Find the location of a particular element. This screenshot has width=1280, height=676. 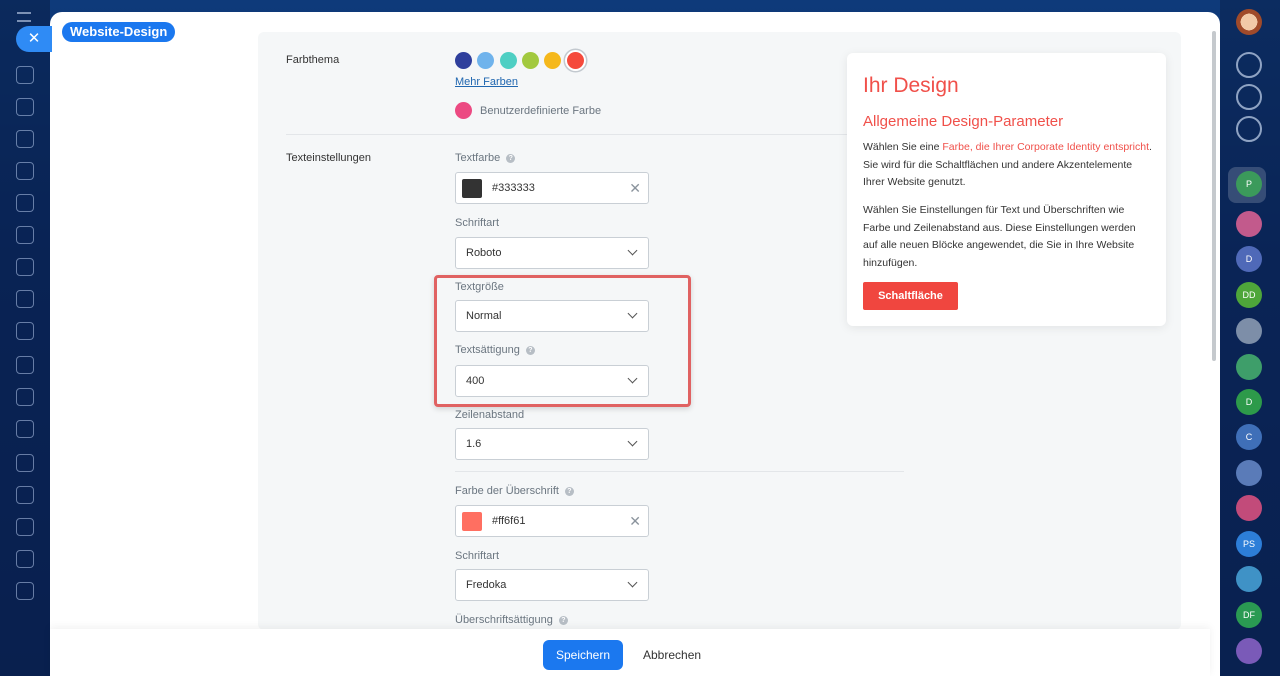

custom-color-swatch is located at coordinates (463, 110).